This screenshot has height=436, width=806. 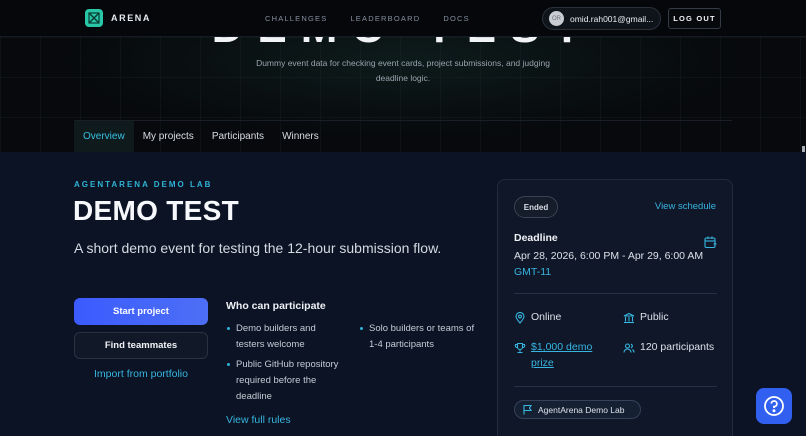 I want to click on building-icon, so click(x=629, y=317).